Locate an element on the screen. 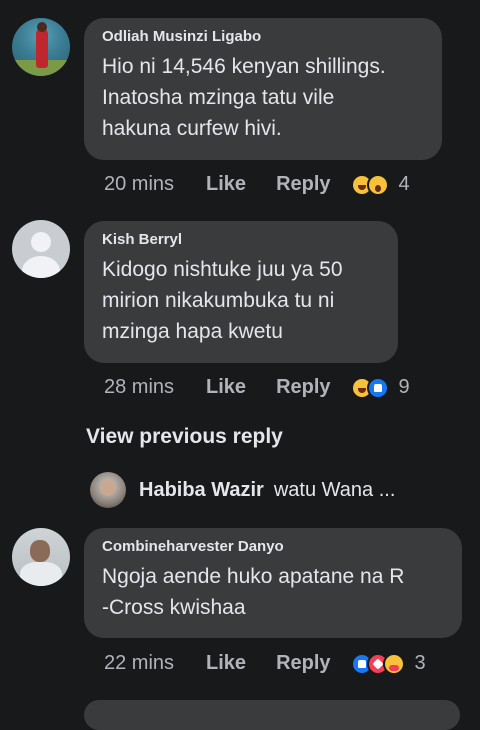 The image size is (480, 730). comment-author: Kish Berryl is located at coordinates (242, 239).